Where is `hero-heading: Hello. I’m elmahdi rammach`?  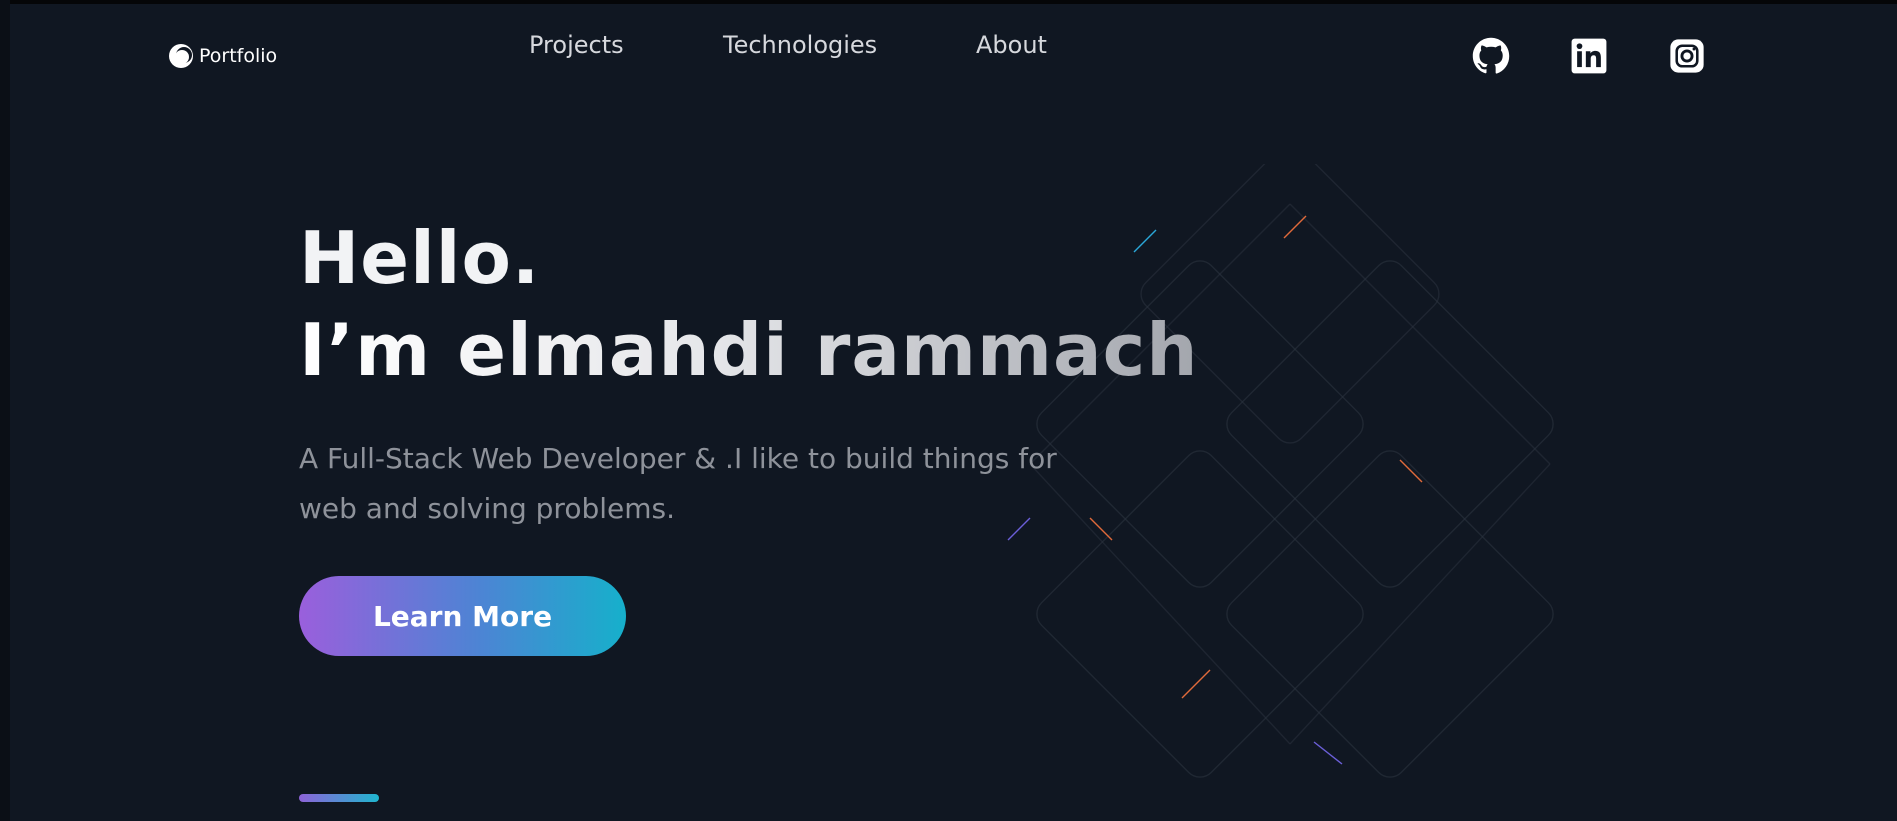
hero-heading: Hello. I’m elmahdi rammach is located at coordinates (749, 304).